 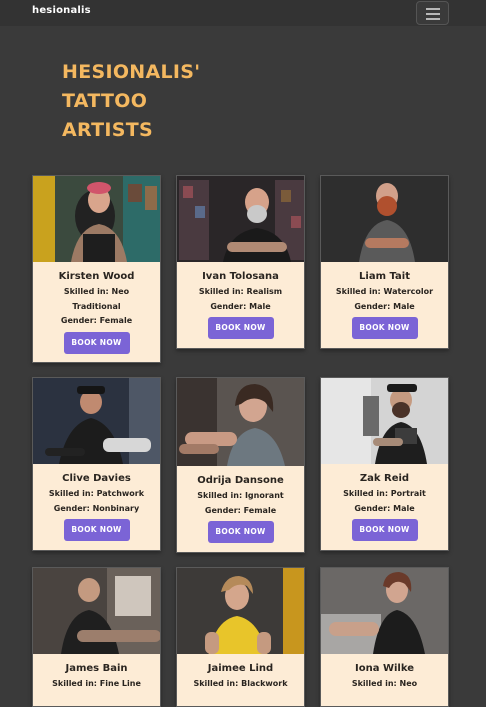 What do you see at coordinates (384, 478) in the screenshot?
I see `artist-name: Zak Reid` at bounding box center [384, 478].